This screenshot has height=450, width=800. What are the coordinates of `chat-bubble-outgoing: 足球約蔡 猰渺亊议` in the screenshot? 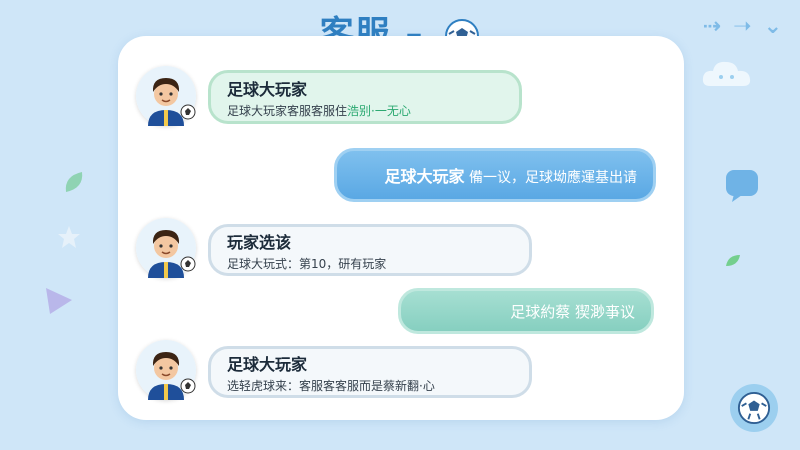 It's located at (526, 311).